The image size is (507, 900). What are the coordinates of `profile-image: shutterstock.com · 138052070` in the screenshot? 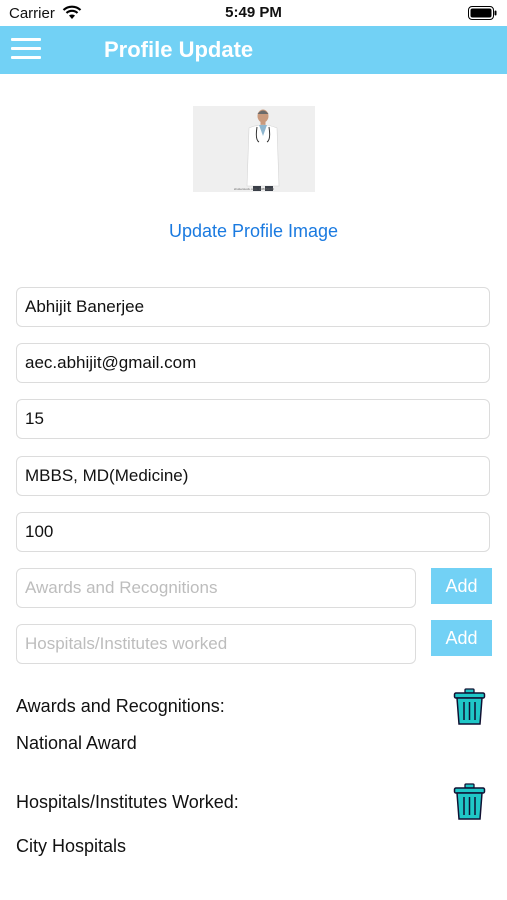 It's located at (254, 149).